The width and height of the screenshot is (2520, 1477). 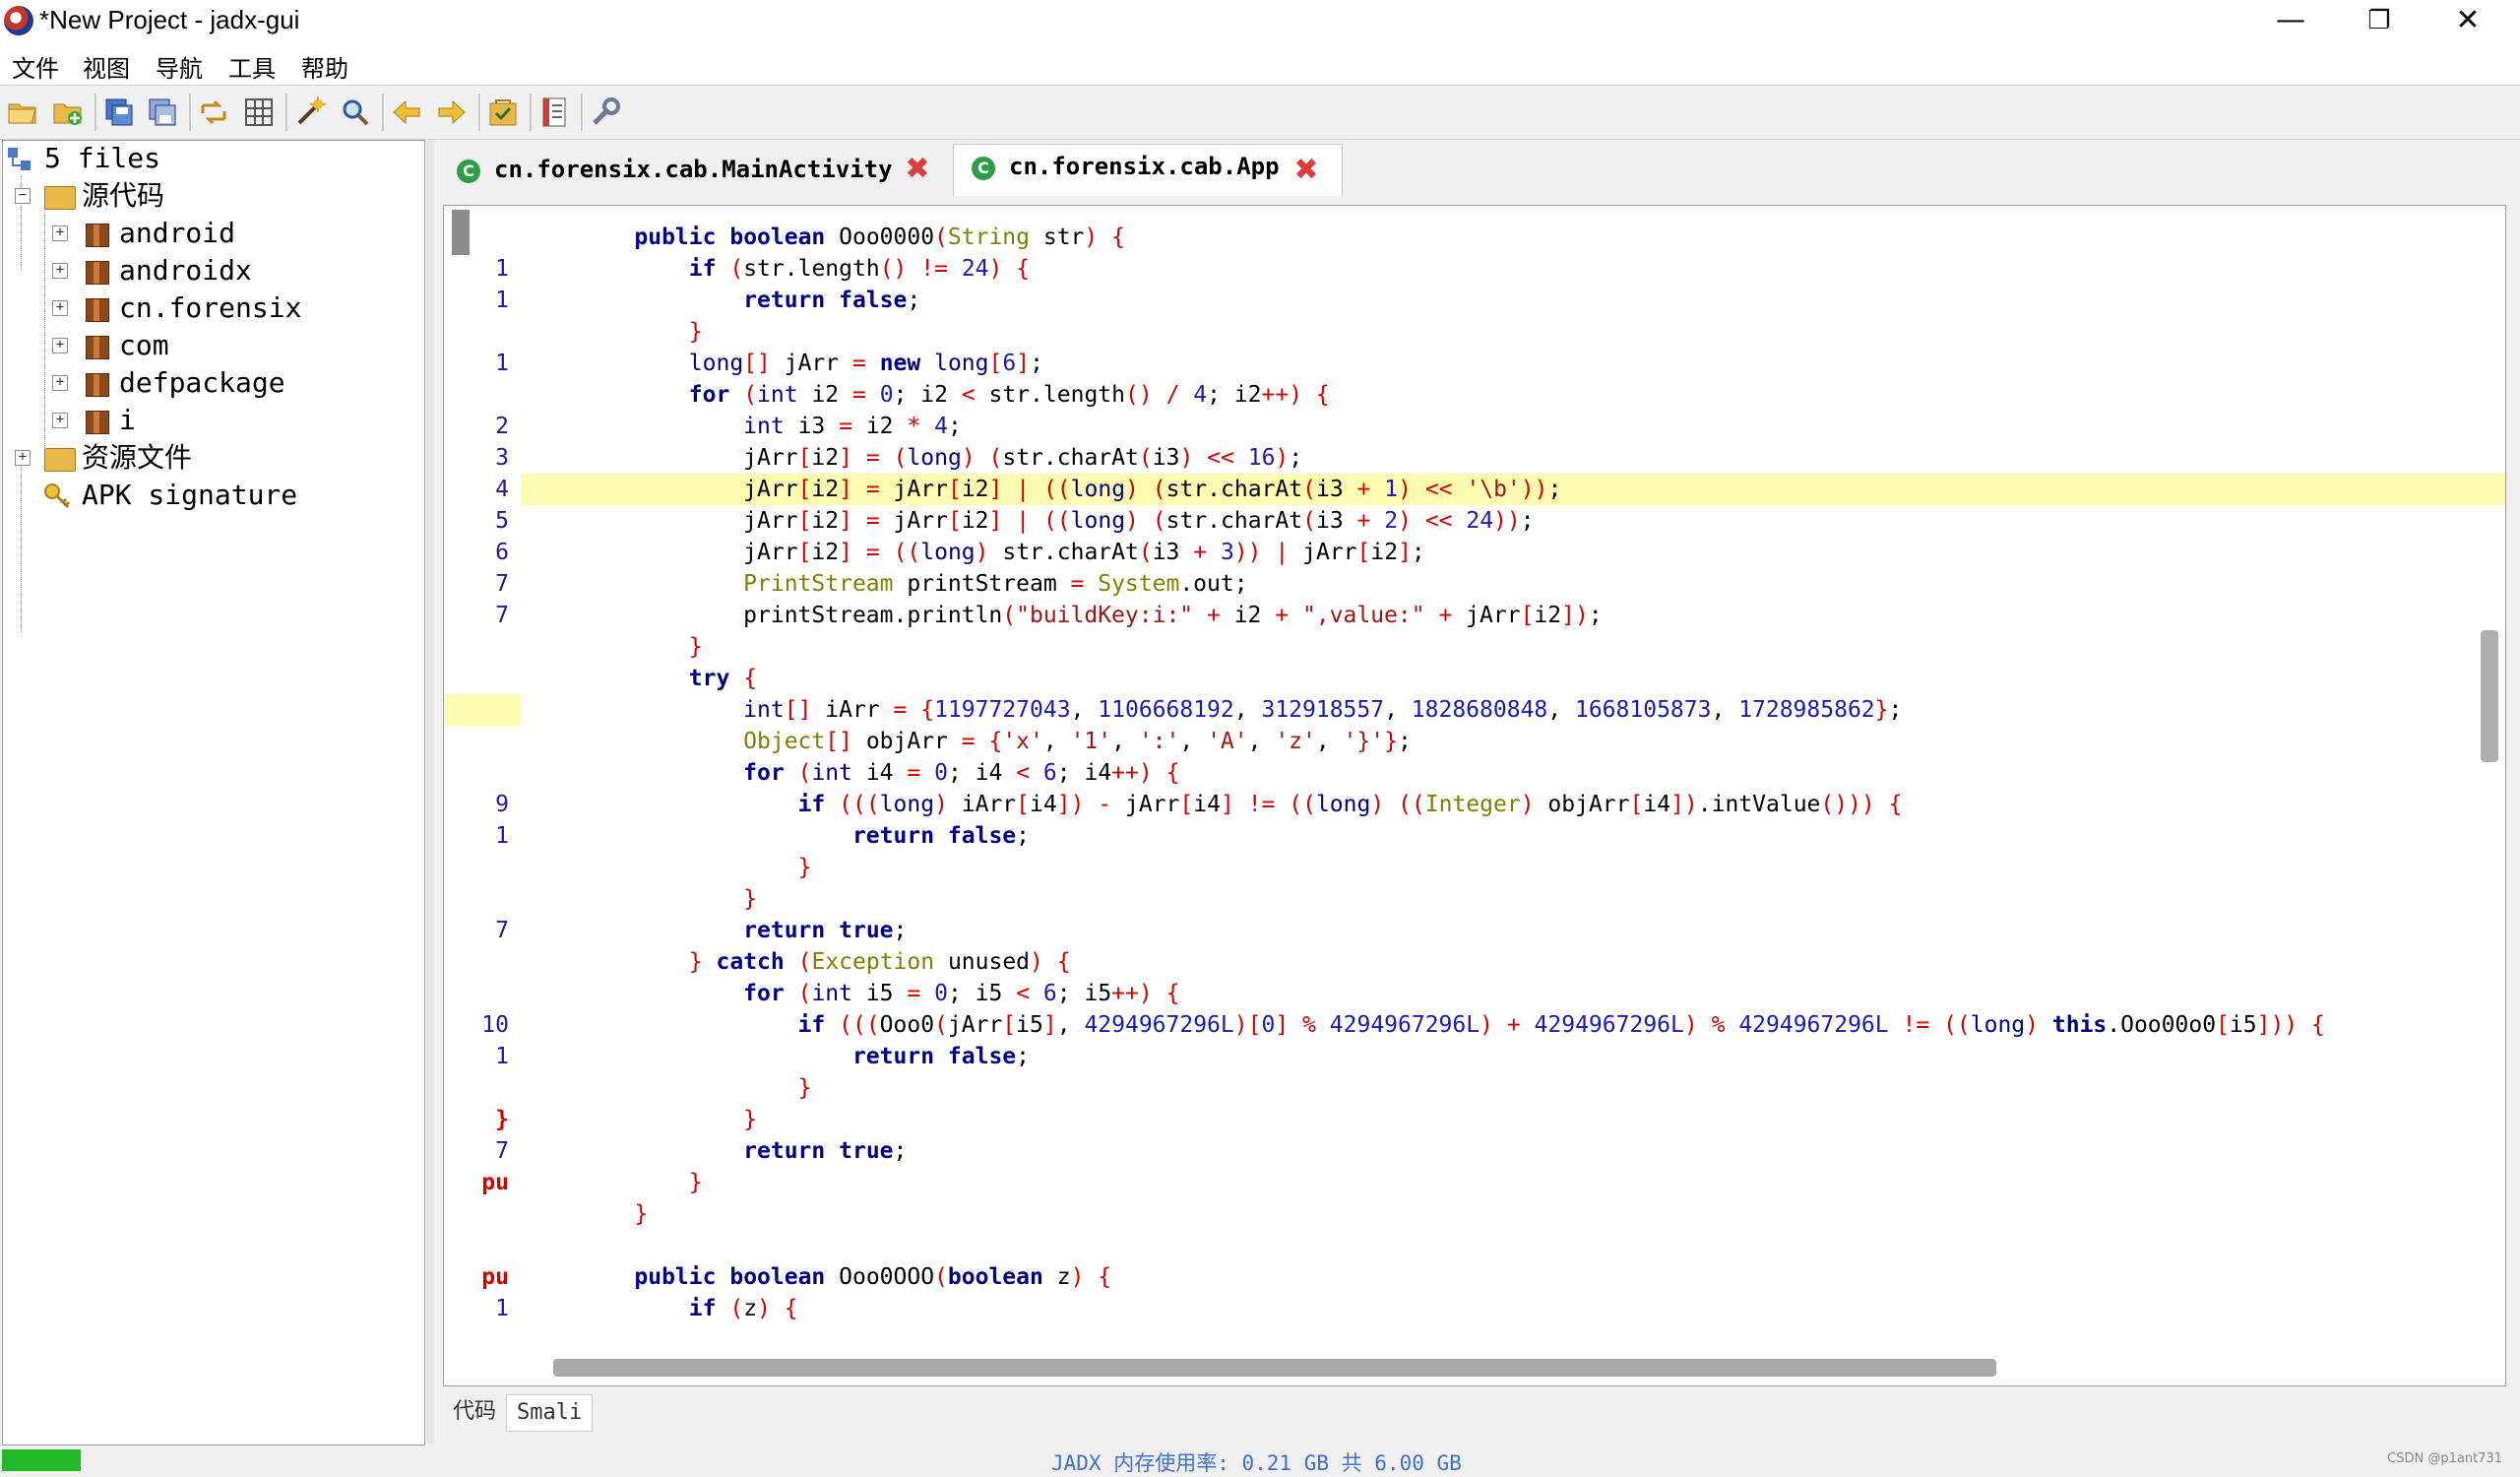 I want to click on search-icon, so click(x=355, y=113).